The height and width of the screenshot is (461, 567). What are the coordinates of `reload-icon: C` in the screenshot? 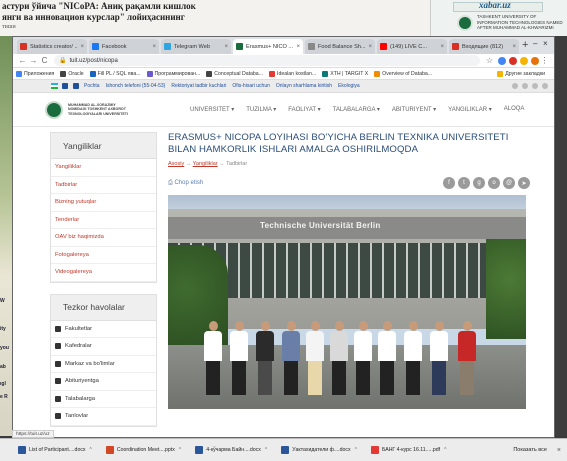 It's located at (44, 60).